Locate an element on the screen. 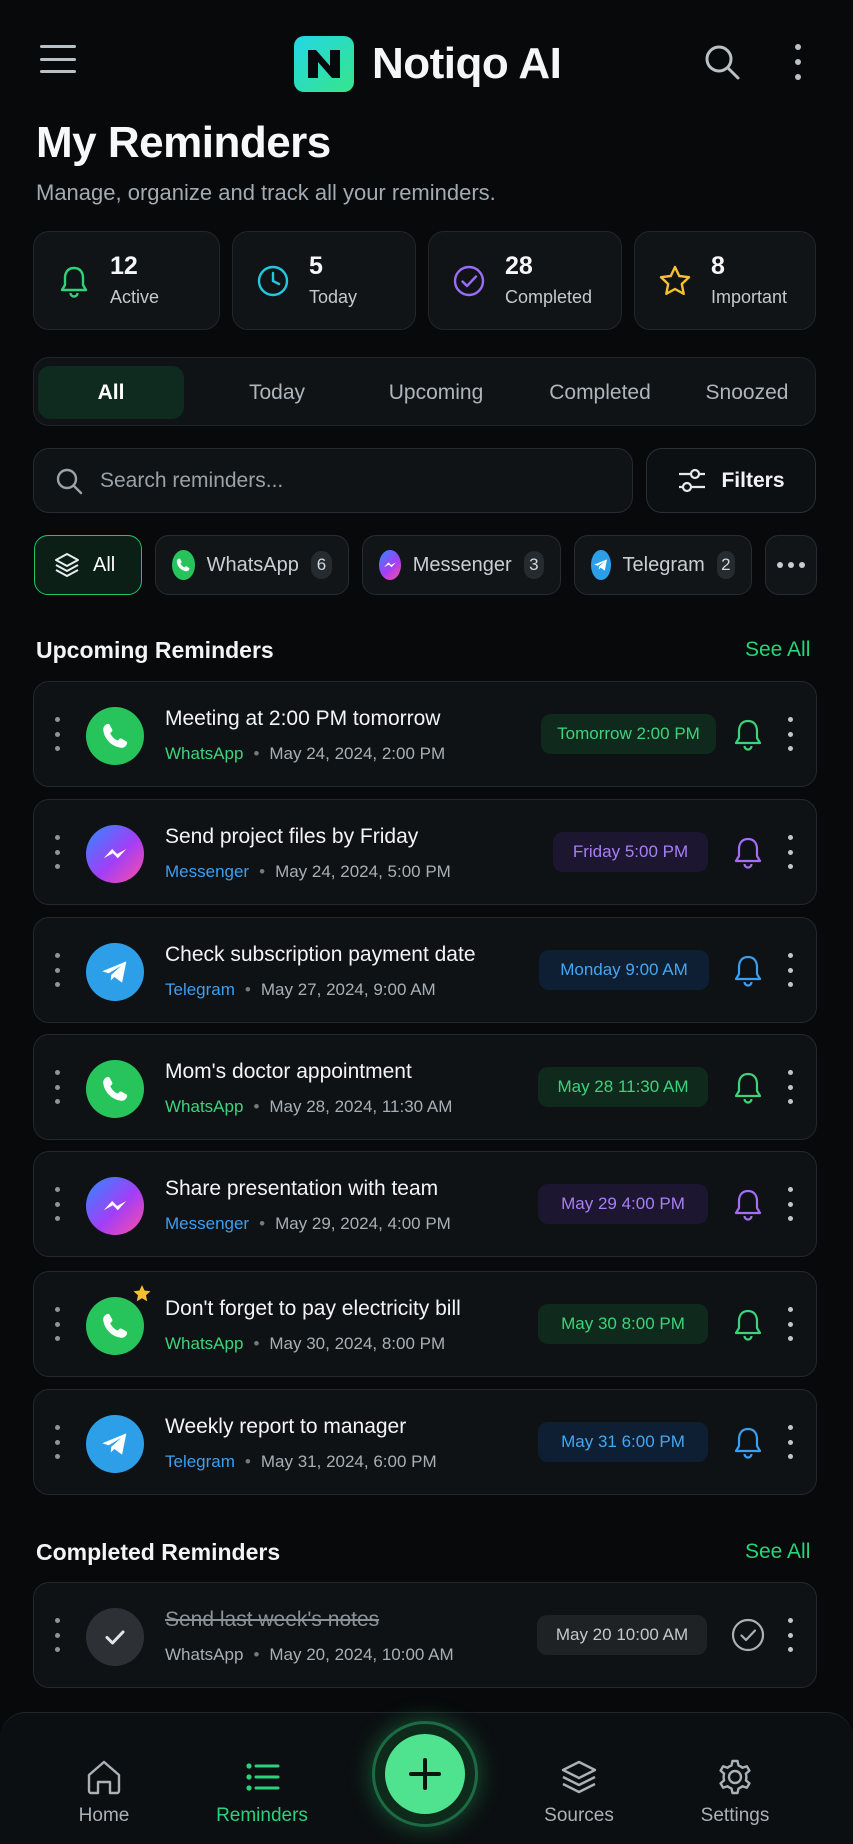 This screenshot has width=853, height=1844. logo-mark-icon is located at coordinates (324, 64).